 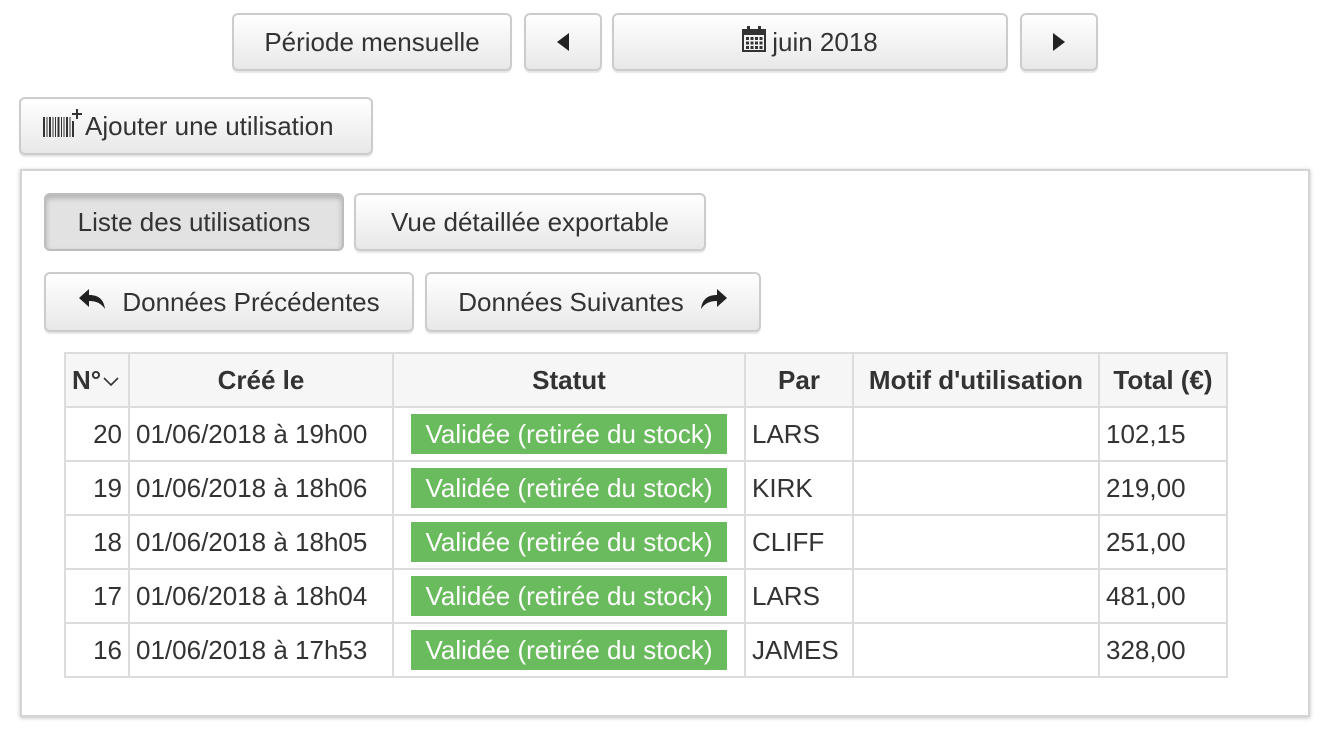 What do you see at coordinates (714, 302) in the screenshot?
I see `forward-arrow-icon` at bounding box center [714, 302].